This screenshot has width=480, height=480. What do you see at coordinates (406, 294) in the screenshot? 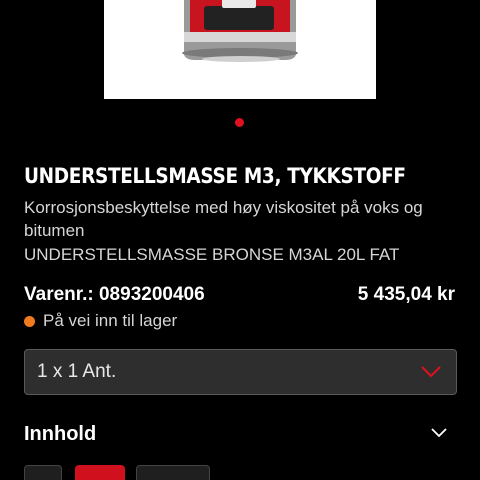
I see `product-price: 5 435,04 kr` at bounding box center [406, 294].